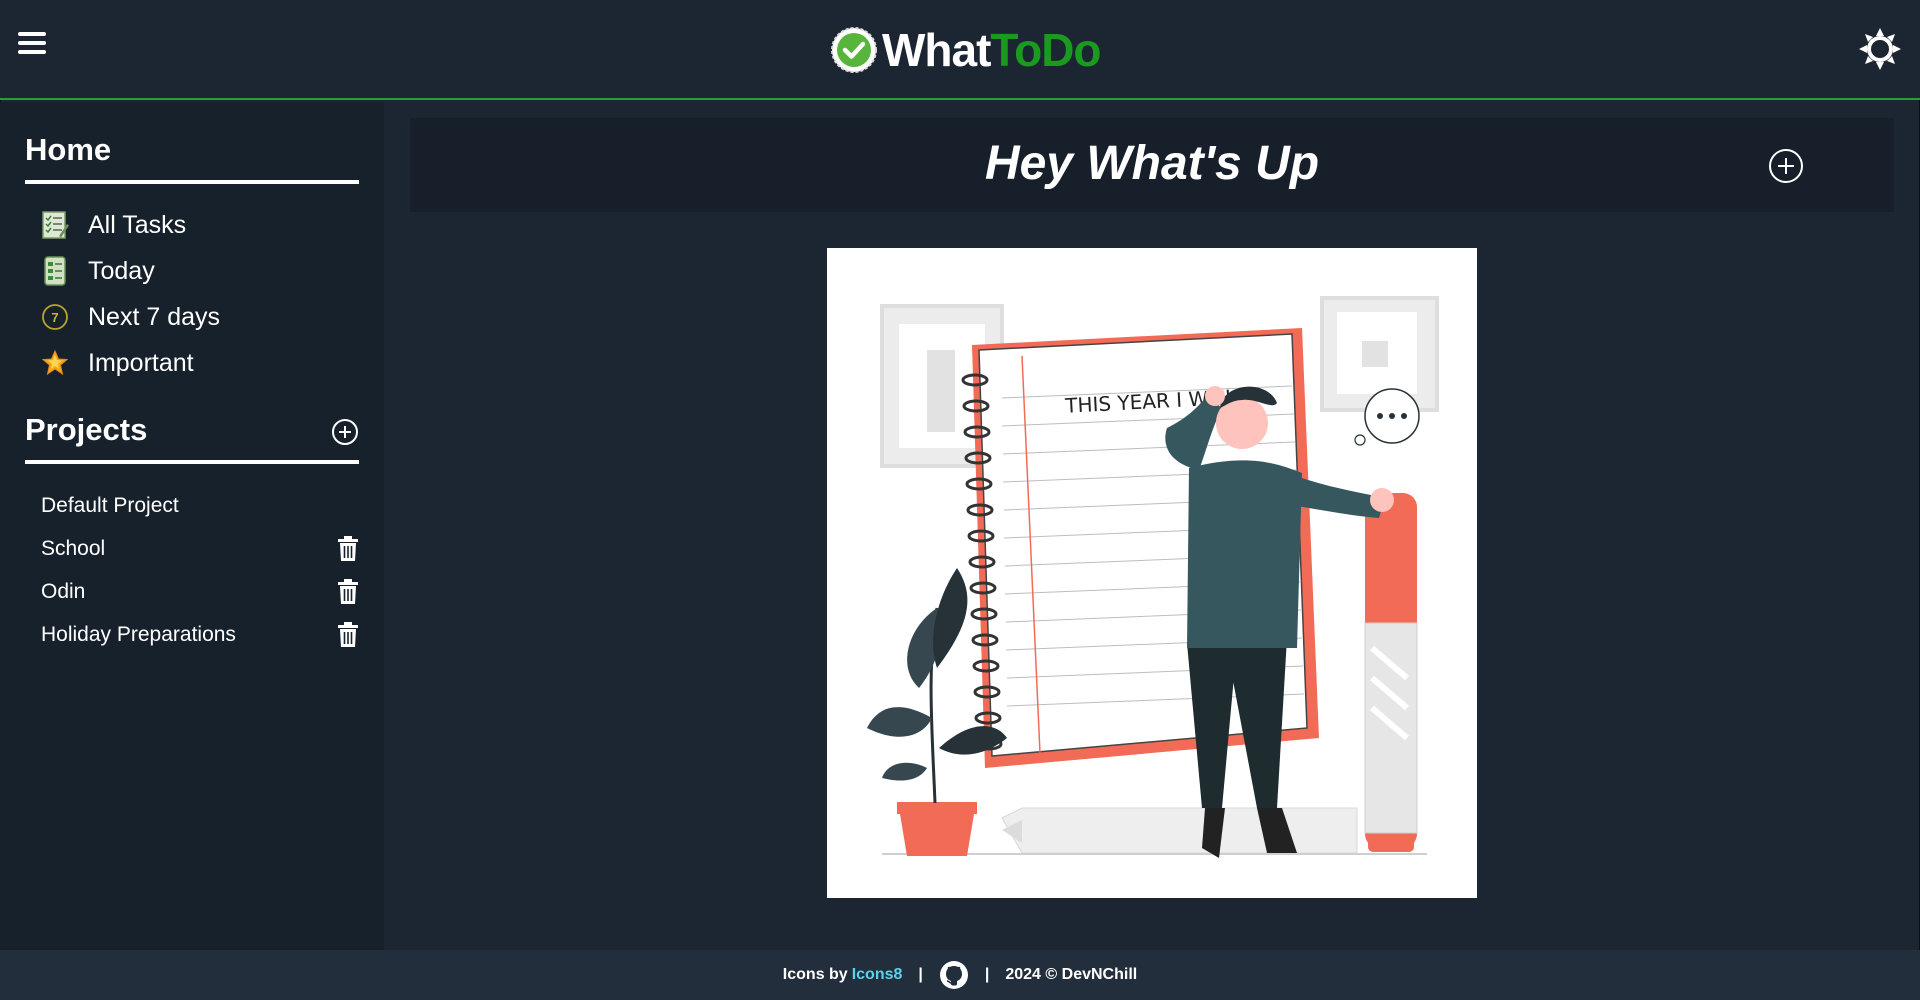 The image size is (1920, 1000). I want to click on nav-item-today: Today, so click(200, 271).